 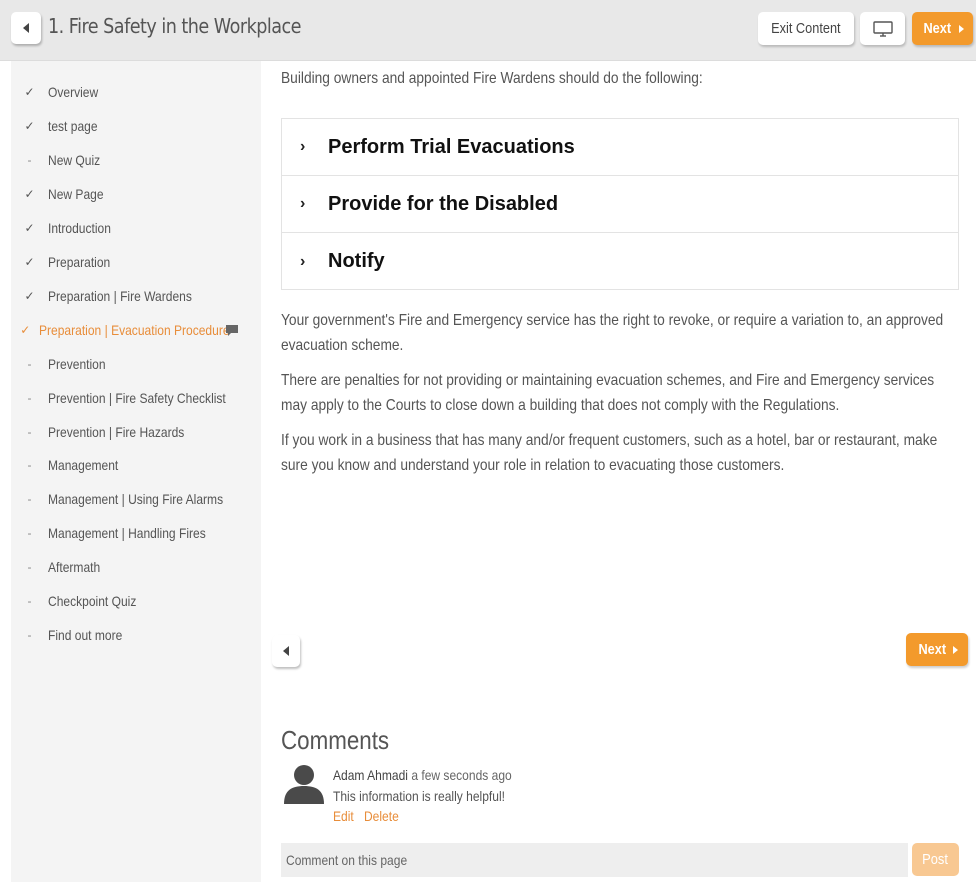 I want to click on sidebar-item-prevention-fire-safety-checklist: - Prevention | Fire Safety Checklist, so click(x=136, y=398).